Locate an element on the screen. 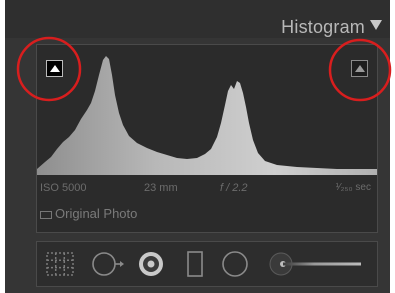 This screenshot has width=395, height=293. camera-info-row: ISO 5000 23 mm f / 2.2 ¹⁄₂₅₀ sec is located at coordinates (207, 191).